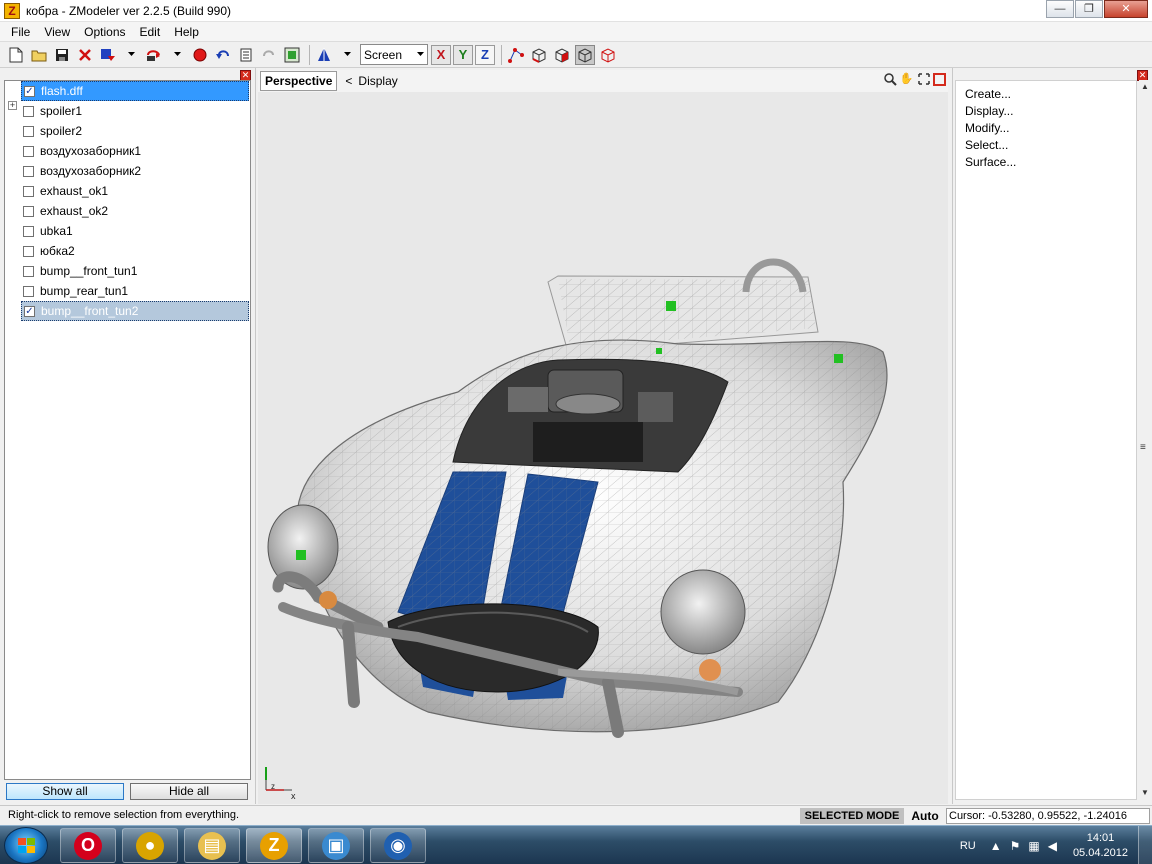  Describe the element at coordinates (585, 54) in the screenshot. I see `select-object-icon` at that location.